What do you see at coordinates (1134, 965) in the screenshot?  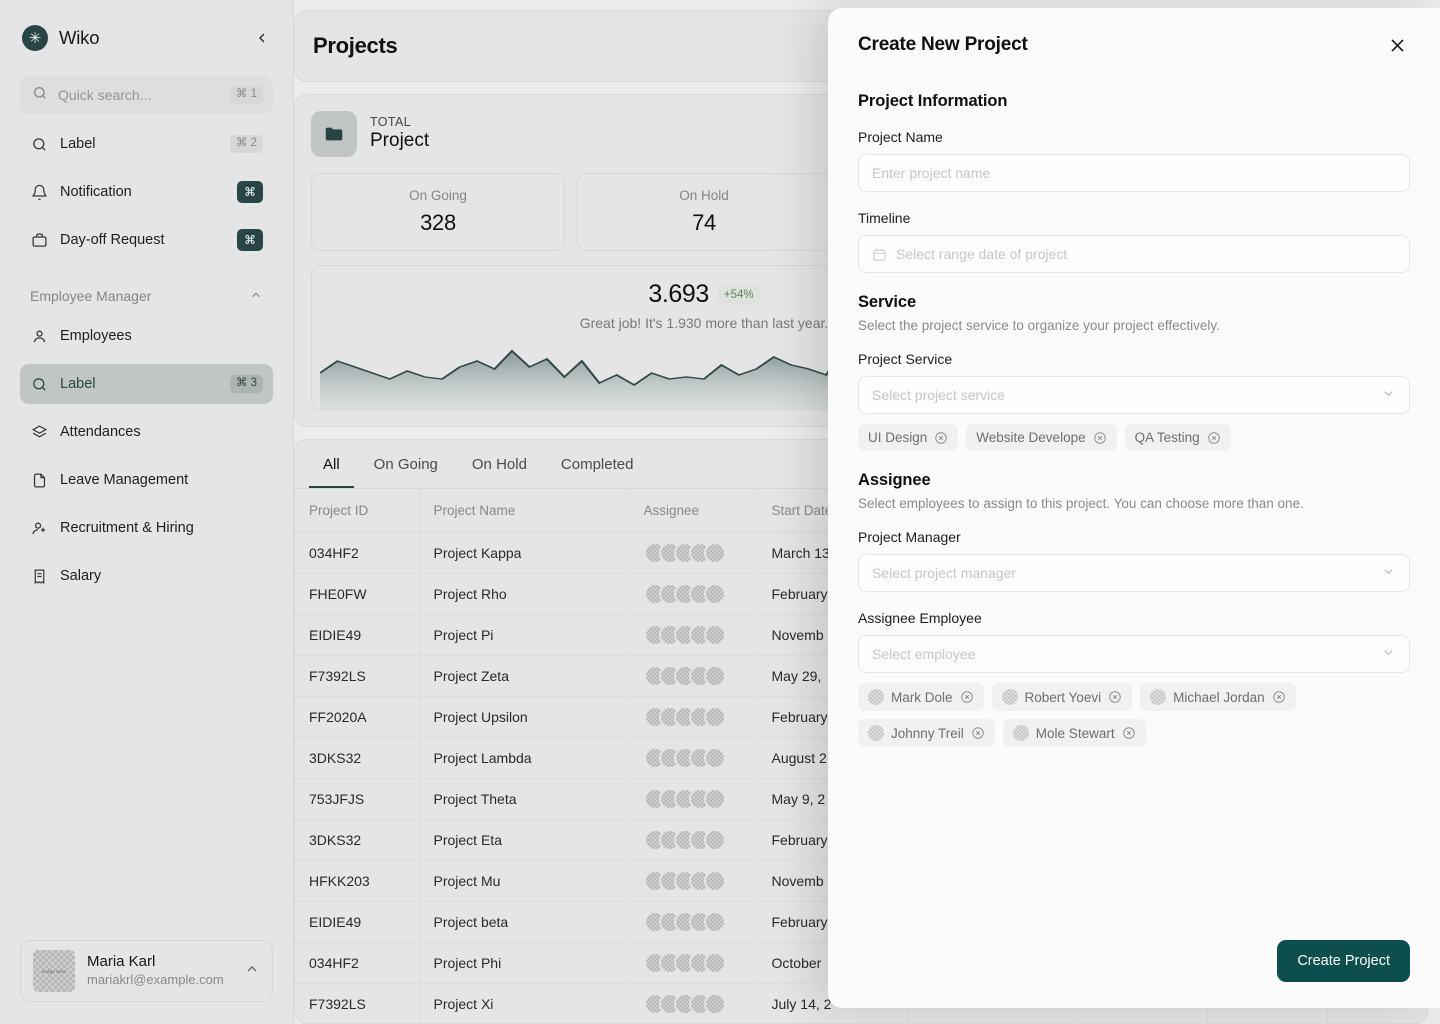 I see `panel-footer: Create Project` at bounding box center [1134, 965].